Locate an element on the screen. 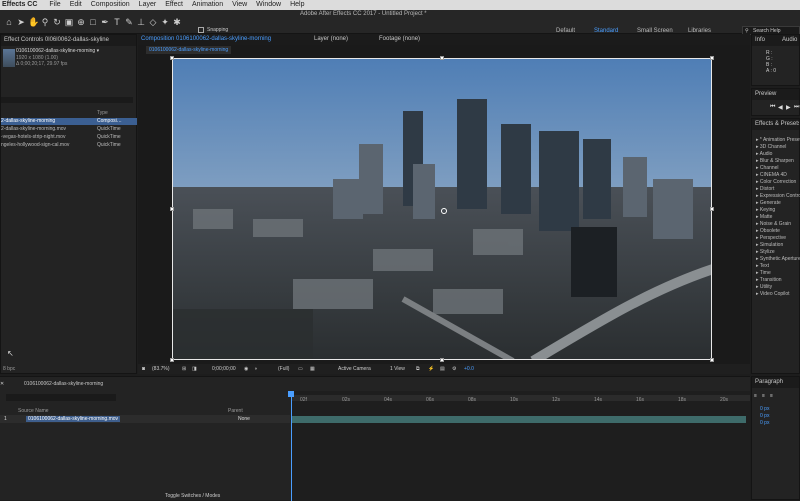  playhead is located at coordinates (291, 446).